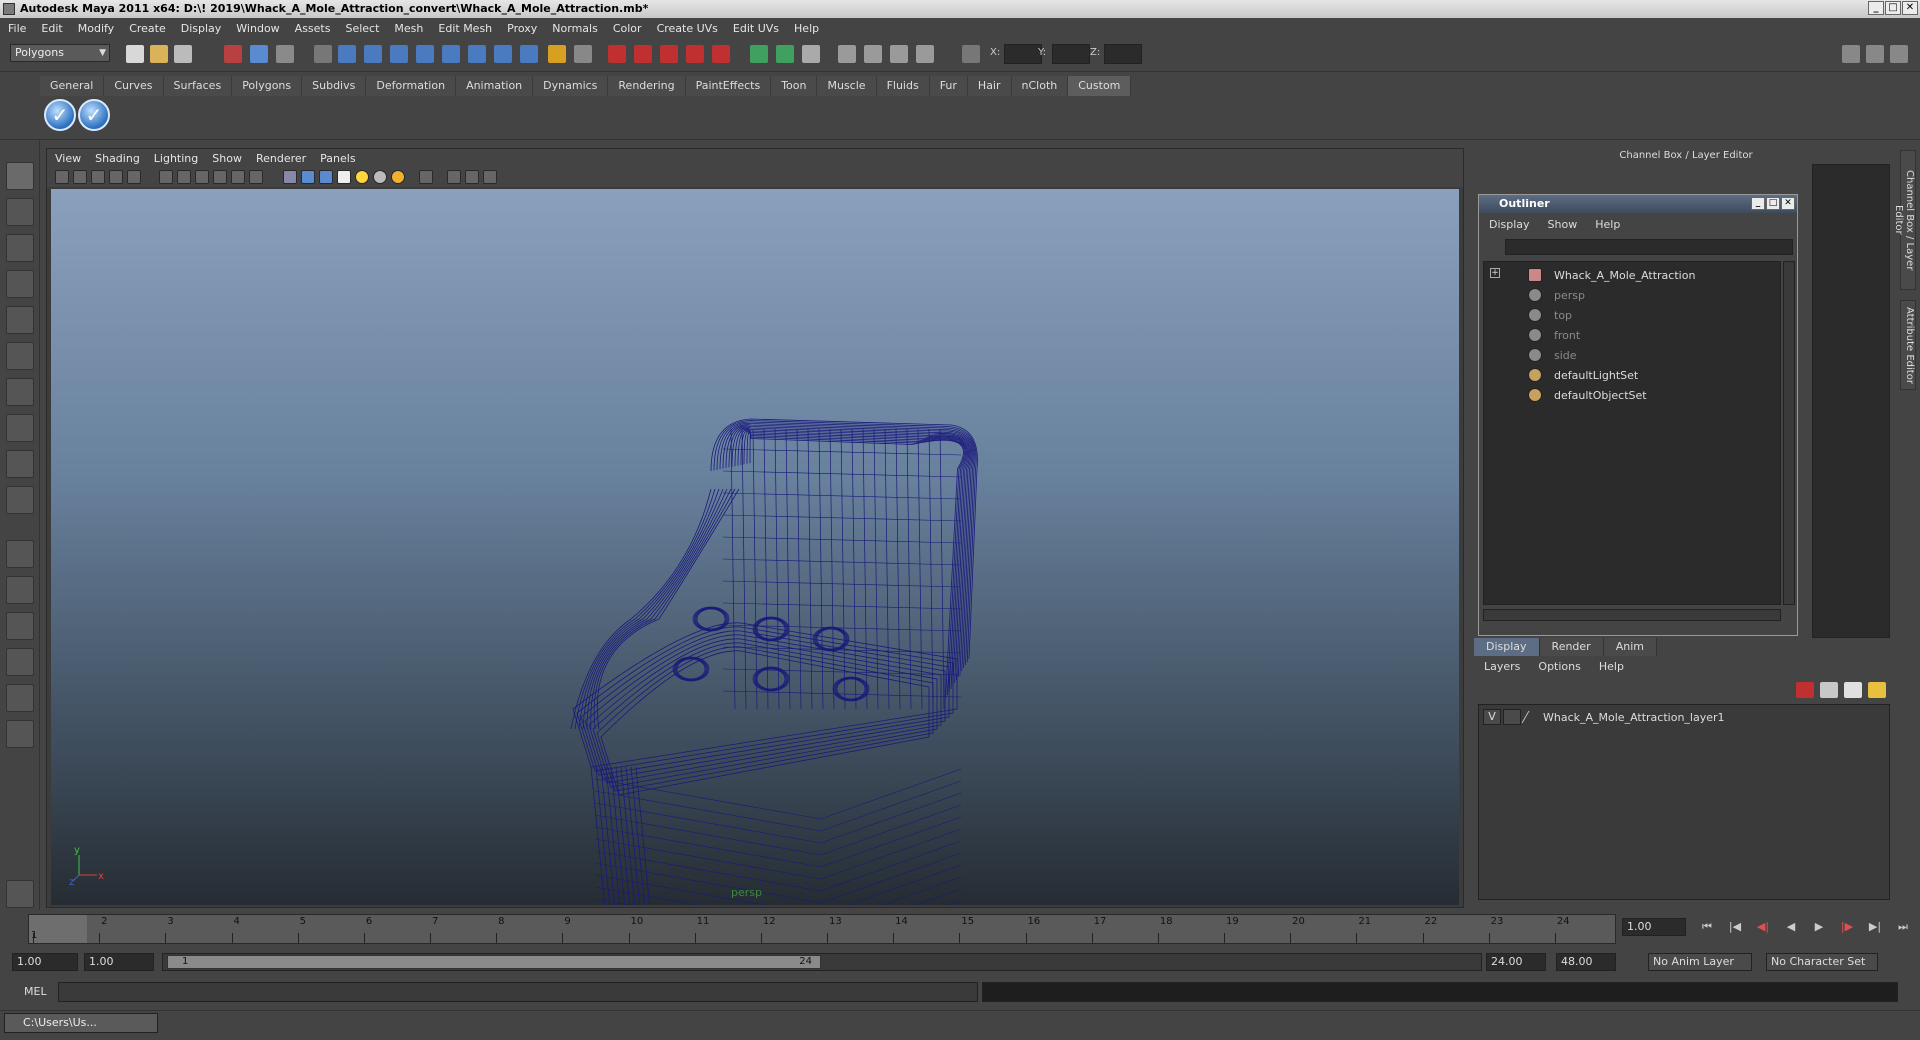 The height and width of the screenshot is (1040, 1920). What do you see at coordinates (1707, 927) in the screenshot?
I see `go-to-start-icon: ⏮` at bounding box center [1707, 927].